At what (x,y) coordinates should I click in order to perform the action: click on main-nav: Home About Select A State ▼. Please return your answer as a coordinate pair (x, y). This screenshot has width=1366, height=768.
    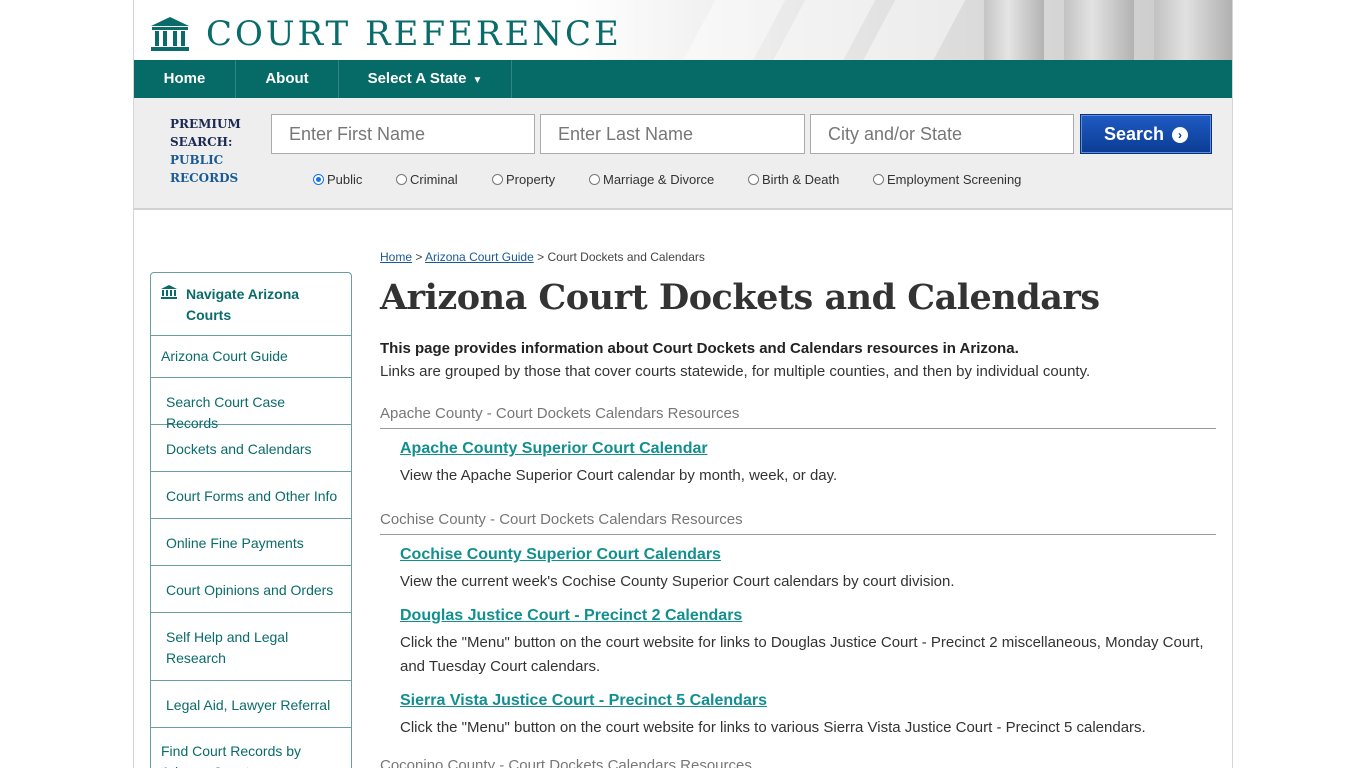
    Looking at the image, I should click on (683, 79).